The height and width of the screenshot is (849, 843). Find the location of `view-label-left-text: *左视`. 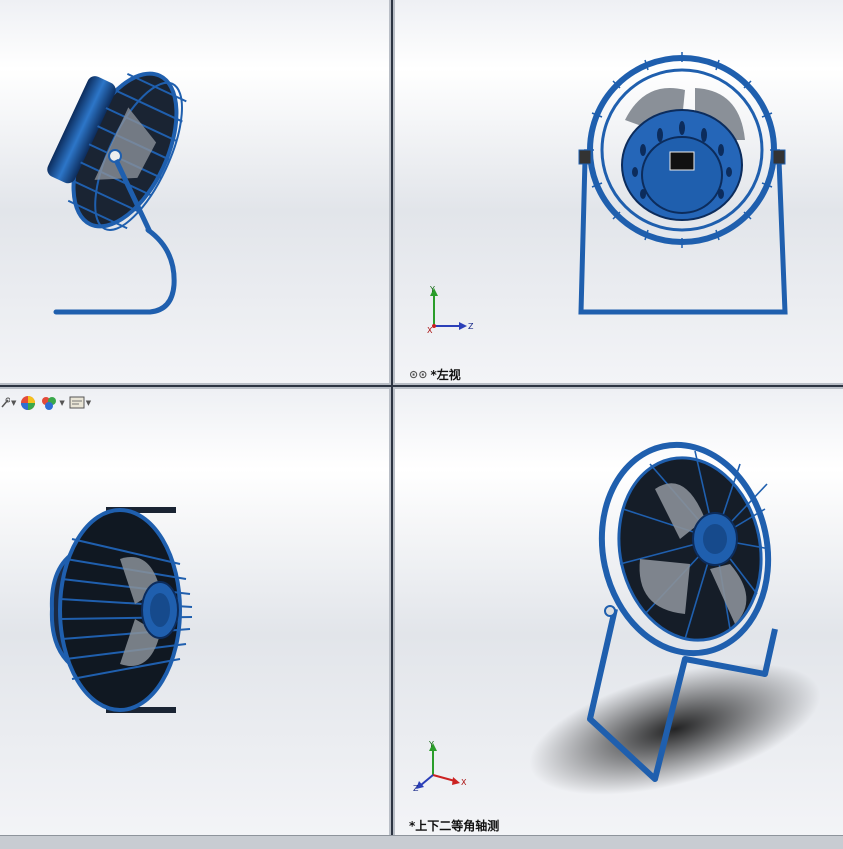

view-label-left-text: *左视 is located at coordinates (445, 375).